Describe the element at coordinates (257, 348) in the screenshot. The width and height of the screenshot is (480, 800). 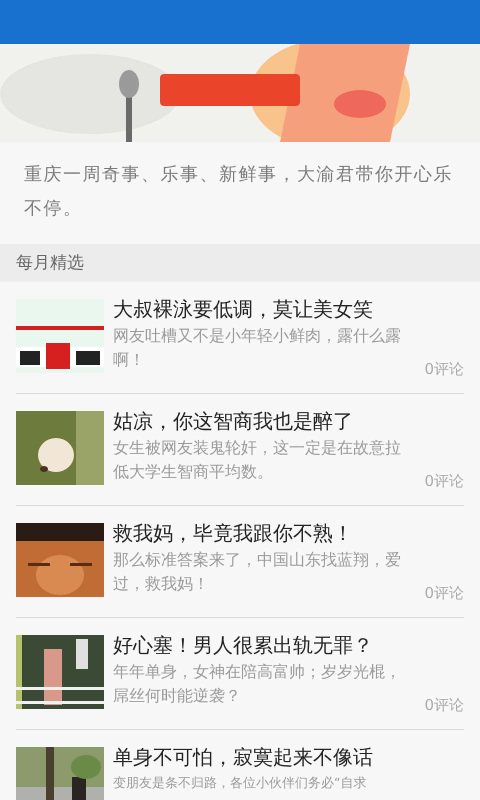
I see `article-summary: 网友吐槽又不是小年轻小鲜肉，露什么露啊！` at that location.